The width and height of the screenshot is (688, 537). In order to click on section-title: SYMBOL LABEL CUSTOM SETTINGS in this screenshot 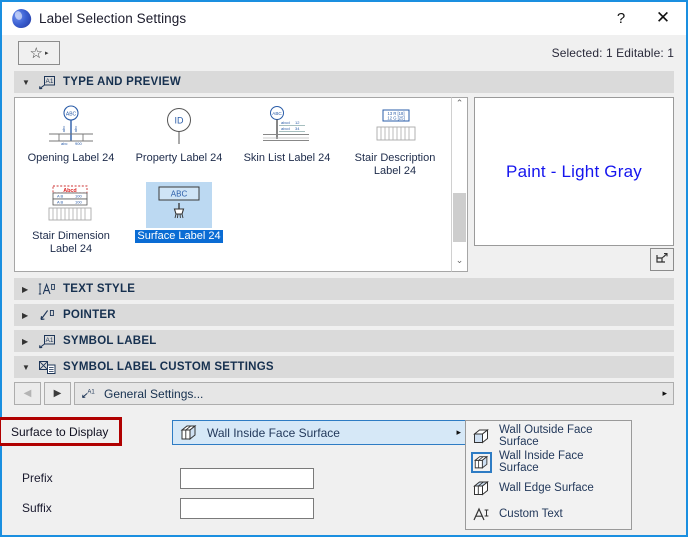, I will do `click(168, 367)`.